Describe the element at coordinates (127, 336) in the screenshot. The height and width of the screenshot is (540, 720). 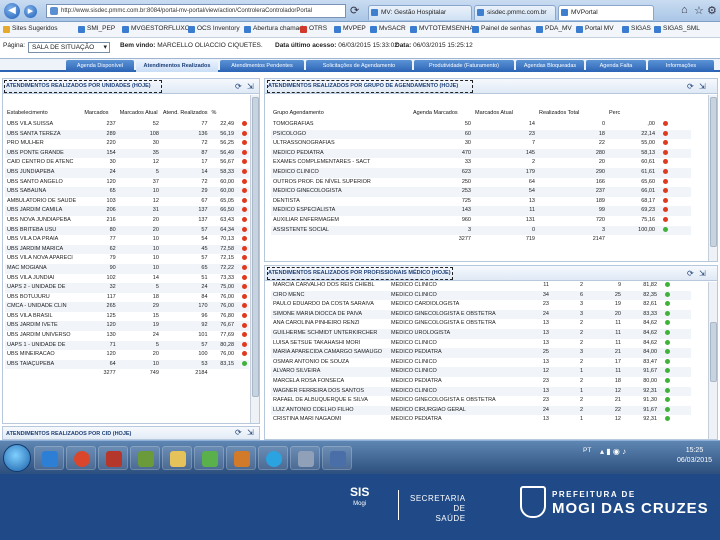
I see `table-row: UBS JARDIM UNIVERSO 130 24 101 77,69` at that location.